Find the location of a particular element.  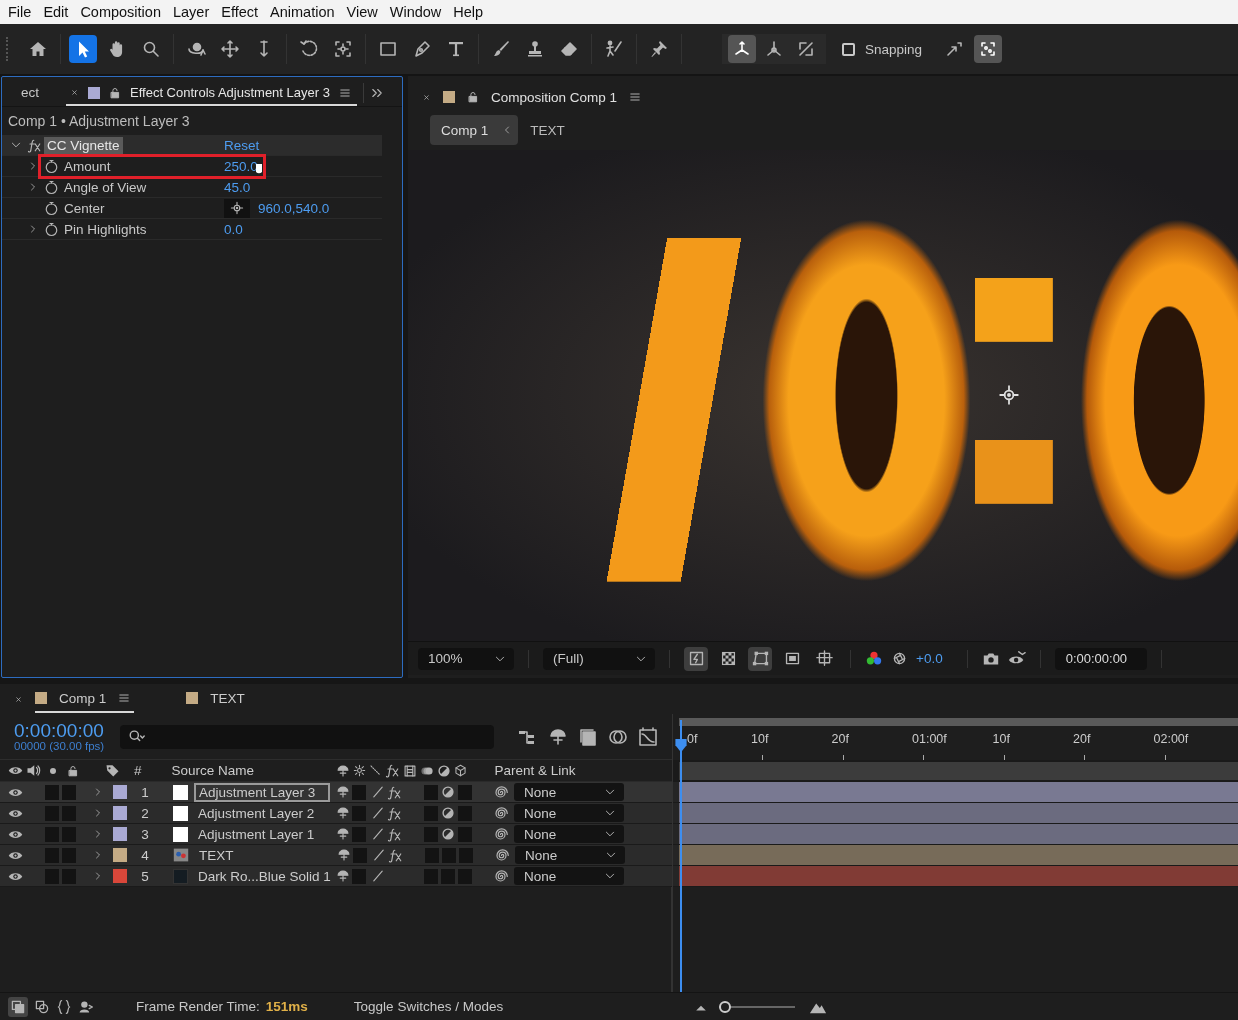

layer-name: Adjustment Layer 2 is located at coordinates (262, 813).